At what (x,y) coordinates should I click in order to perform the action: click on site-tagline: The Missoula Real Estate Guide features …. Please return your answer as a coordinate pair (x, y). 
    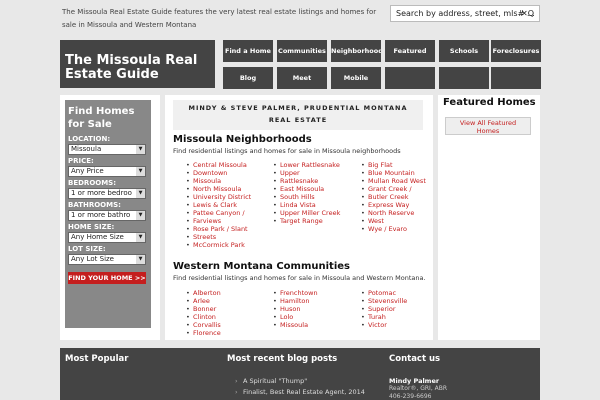
    Looking at the image, I should click on (219, 18).